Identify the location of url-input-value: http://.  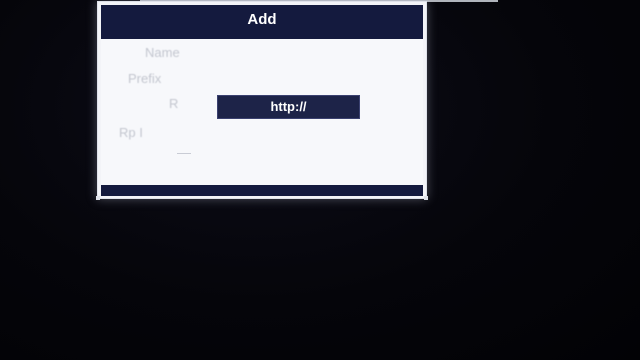
(288, 106).